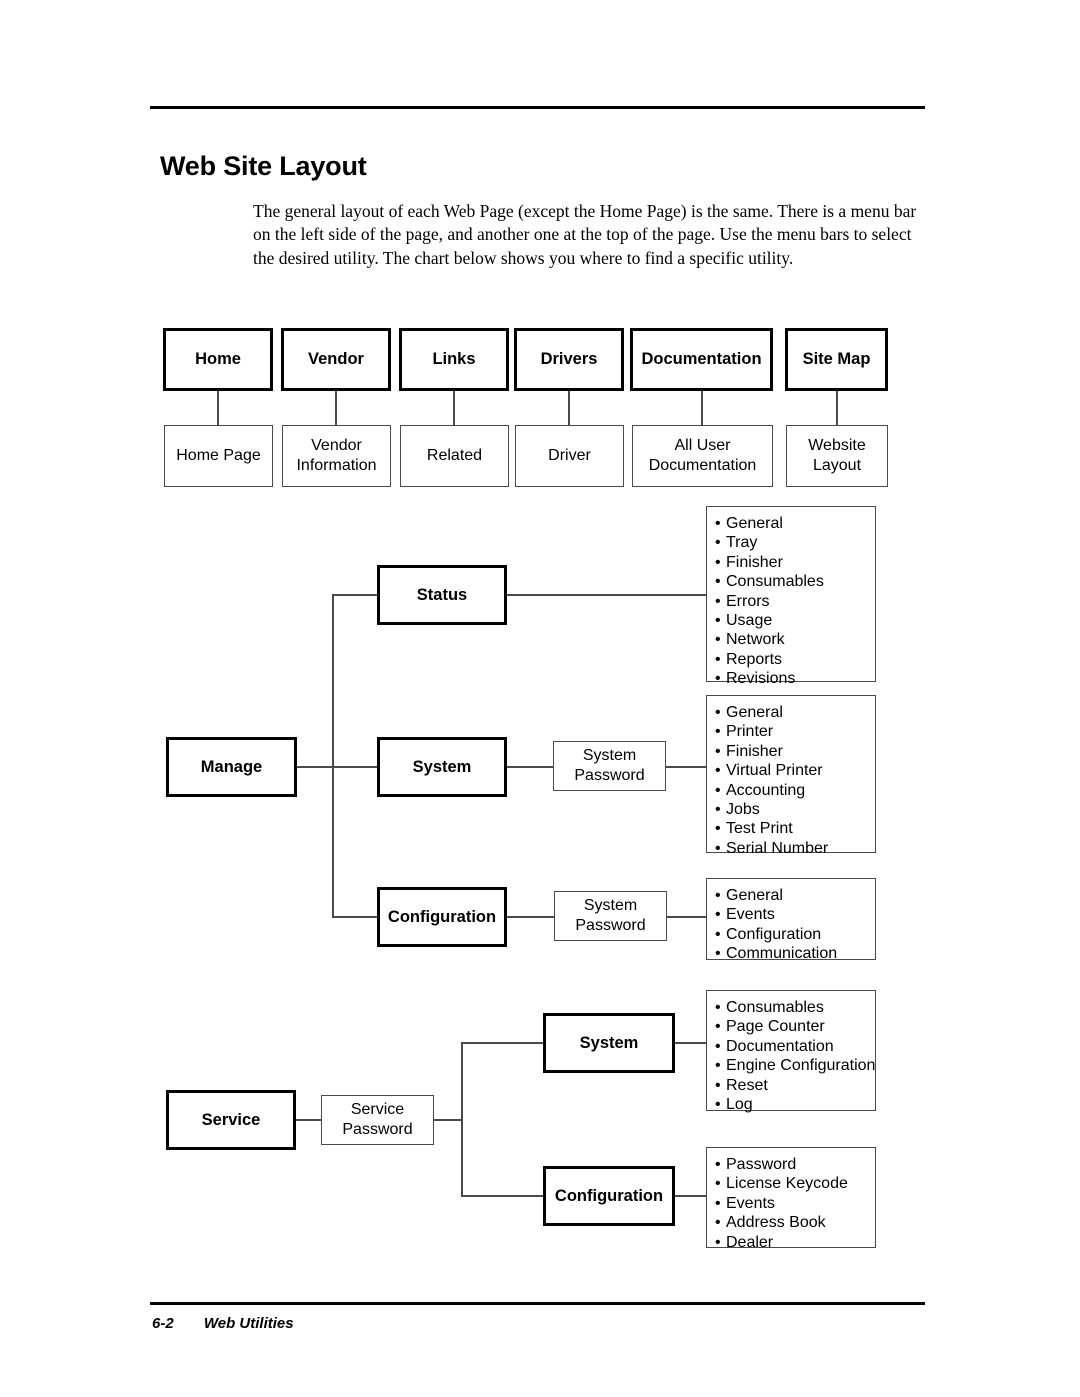 This screenshot has height=1397, width=1080. I want to click on node-manage-configuration-password: System Password, so click(610, 916).